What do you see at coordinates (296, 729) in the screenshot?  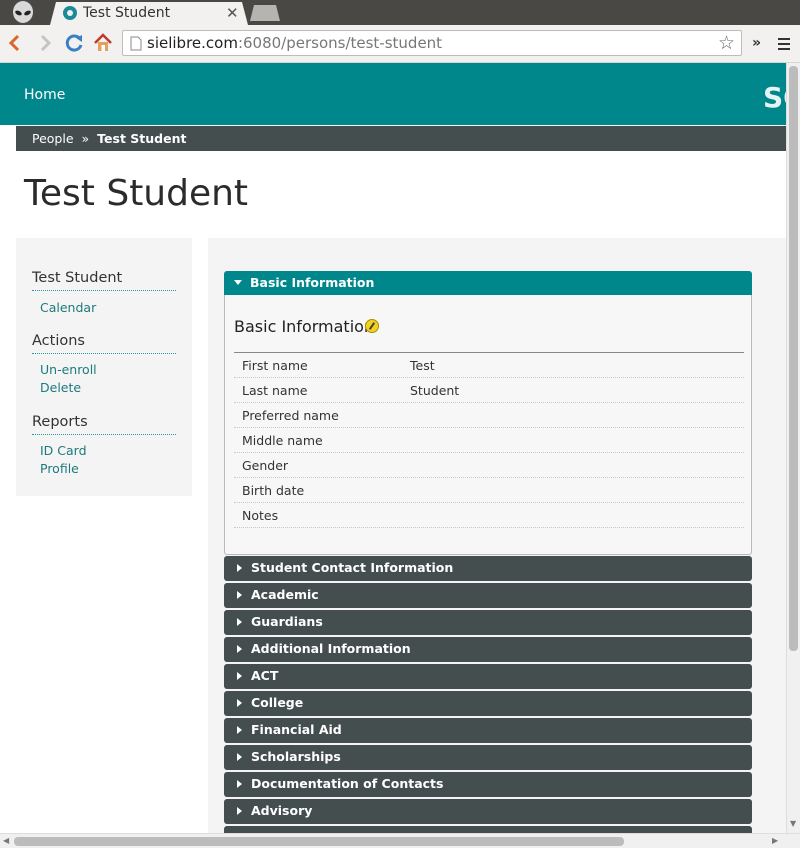 I see `accordion-label: Financial Aid` at bounding box center [296, 729].